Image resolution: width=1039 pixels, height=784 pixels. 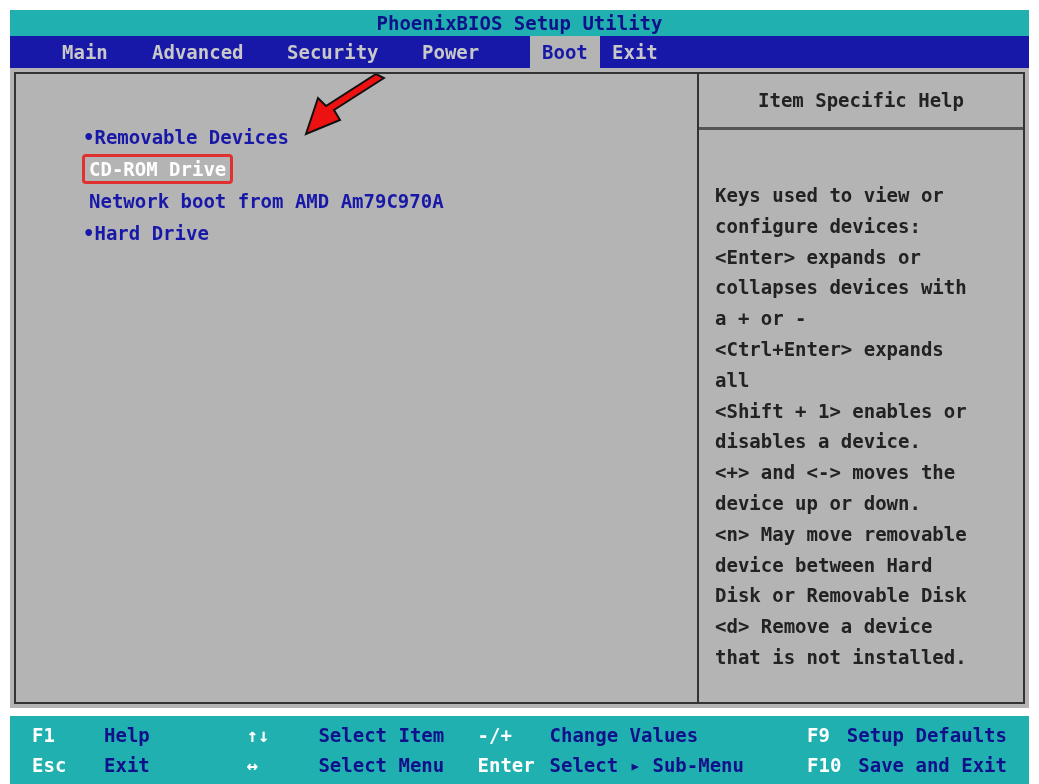 What do you see at coordinates (95, 52) in the screenshot?
I see `menu-tab: Main` at bounding box center [95, 52].